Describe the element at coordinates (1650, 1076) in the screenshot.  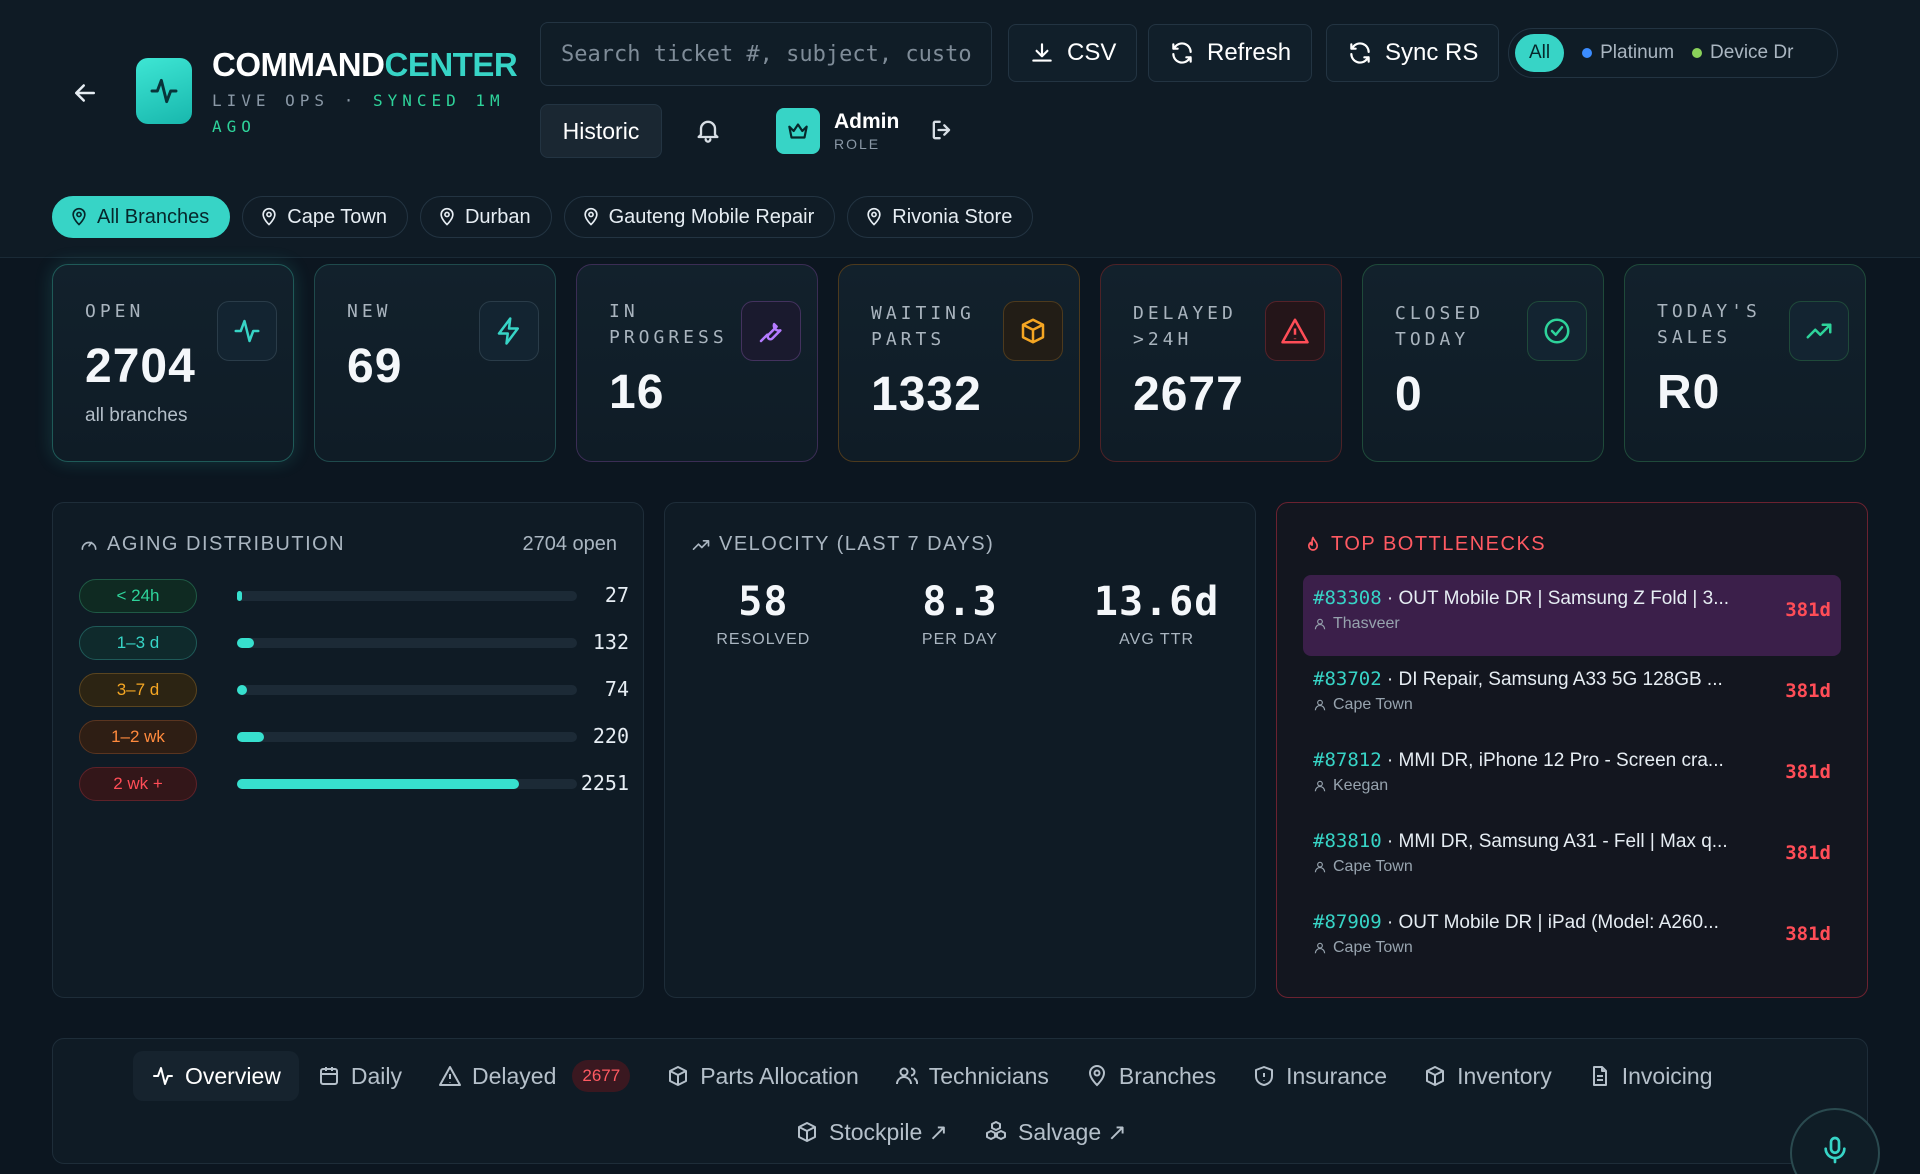
I see `tab-invoicing: Invoicing` at that location.